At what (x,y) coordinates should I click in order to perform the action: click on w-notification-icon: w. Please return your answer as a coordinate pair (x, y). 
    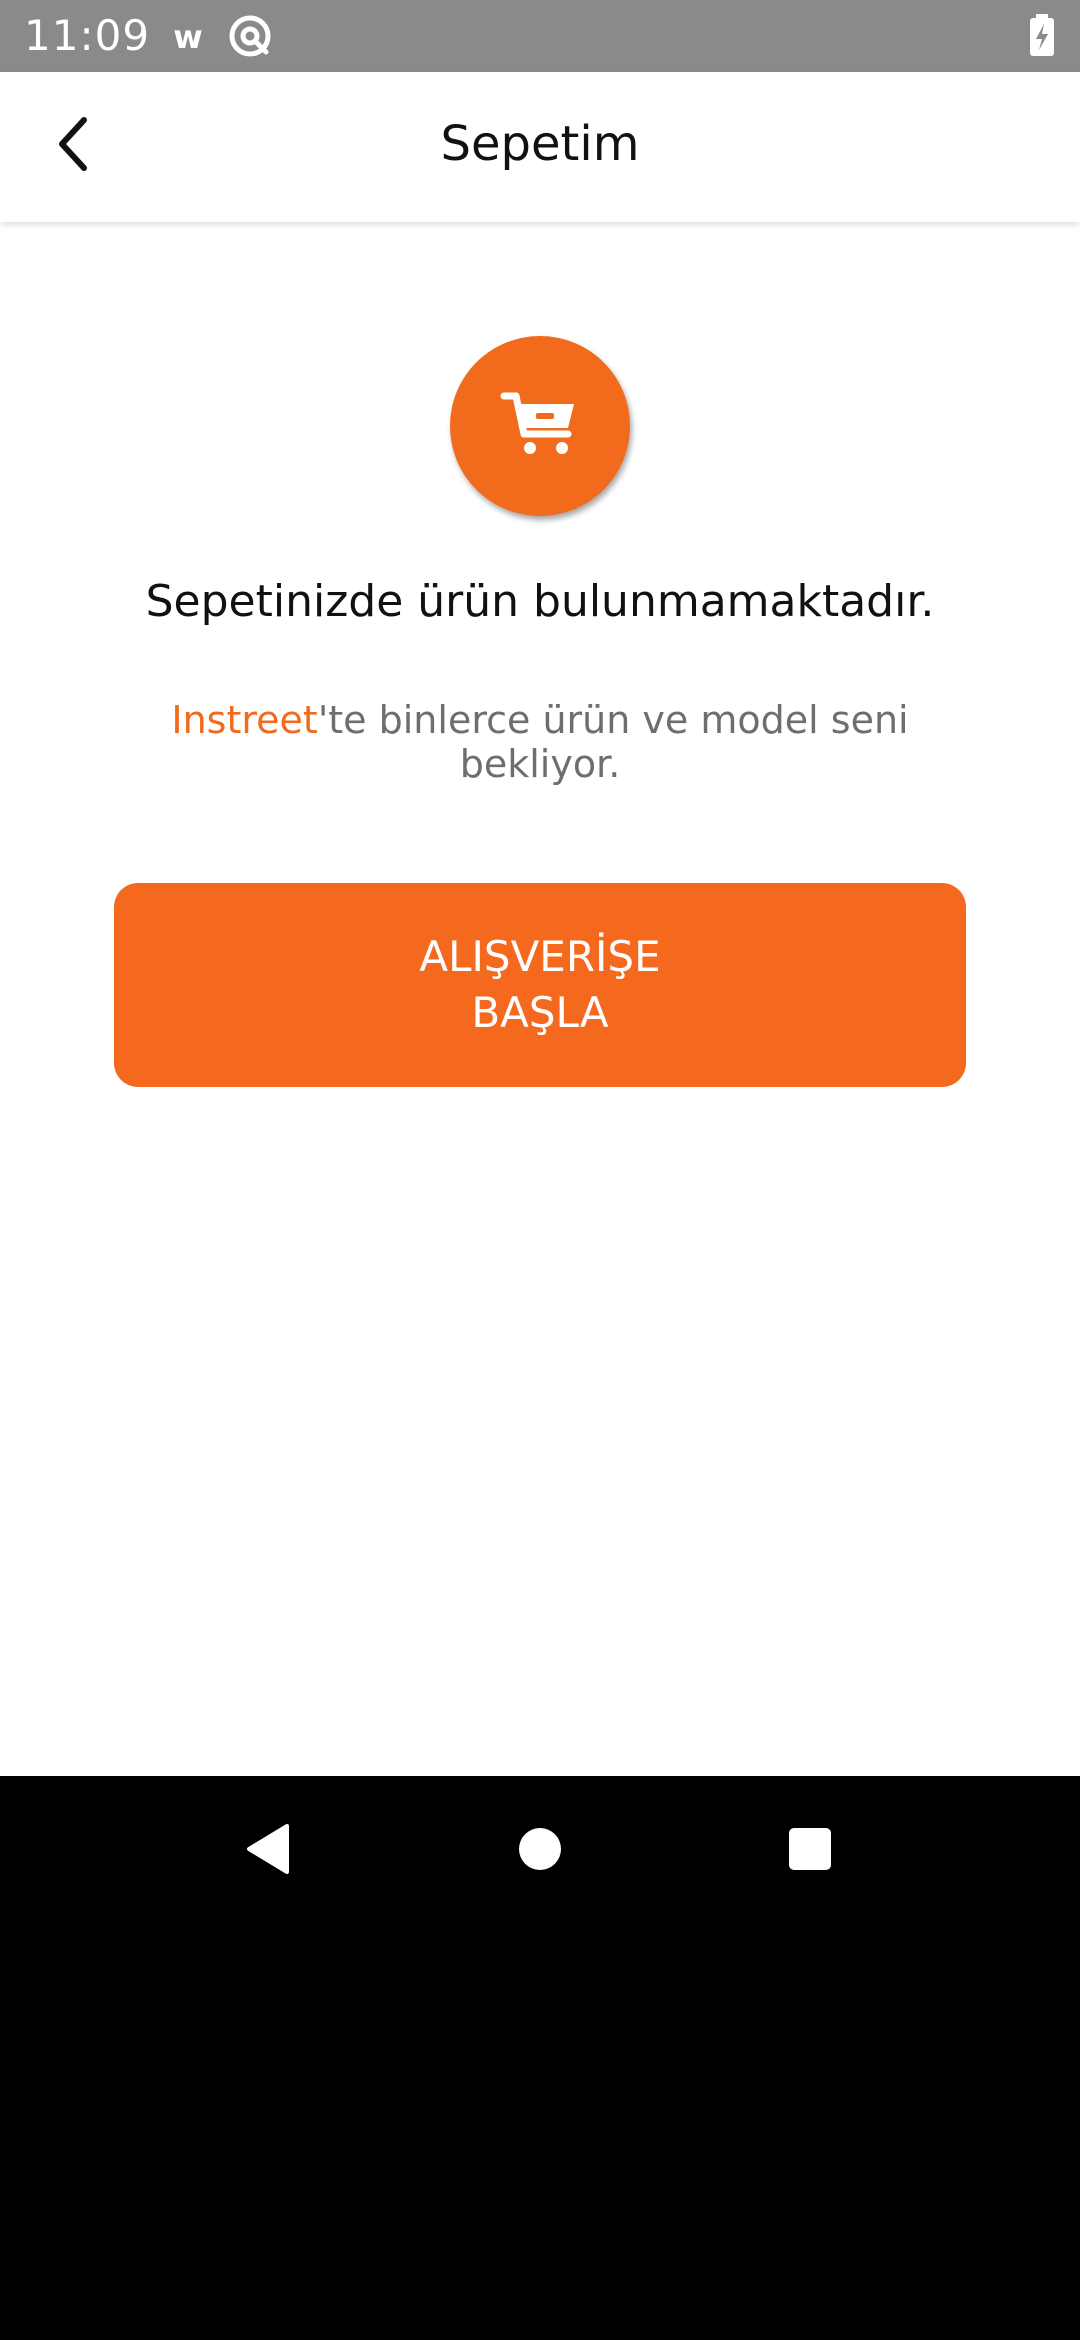
    Looking at the image, I should click on (188, 36).